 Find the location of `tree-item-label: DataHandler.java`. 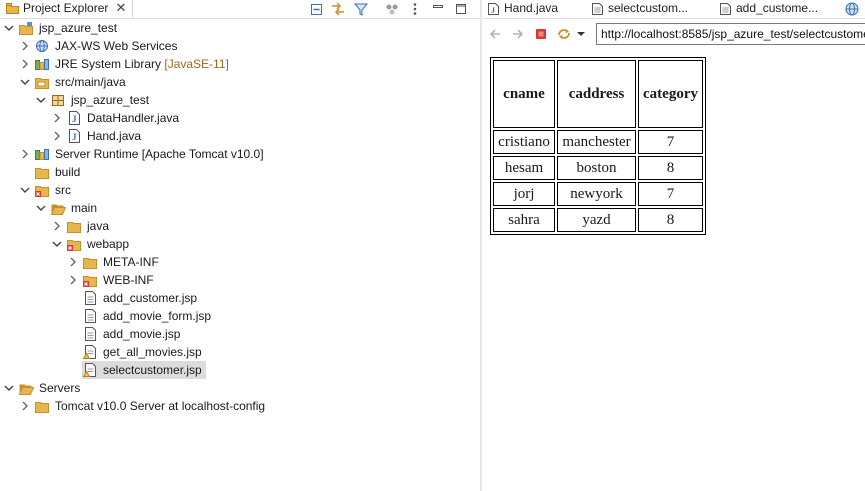

tree-item-label: DataHandler.java is located at coordinates (133, 118).